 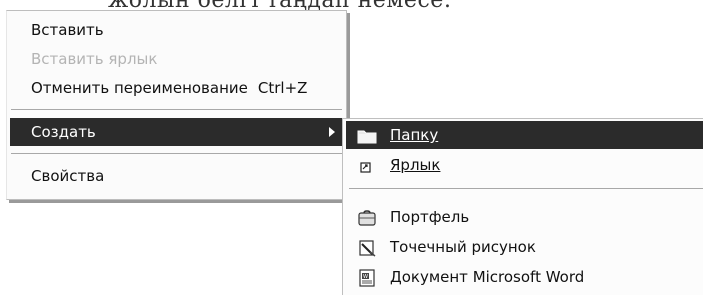 What do you see at coordinates (526, 188) in the screenshot?
I see `submenu-separator` at bounding box center [526, 188].